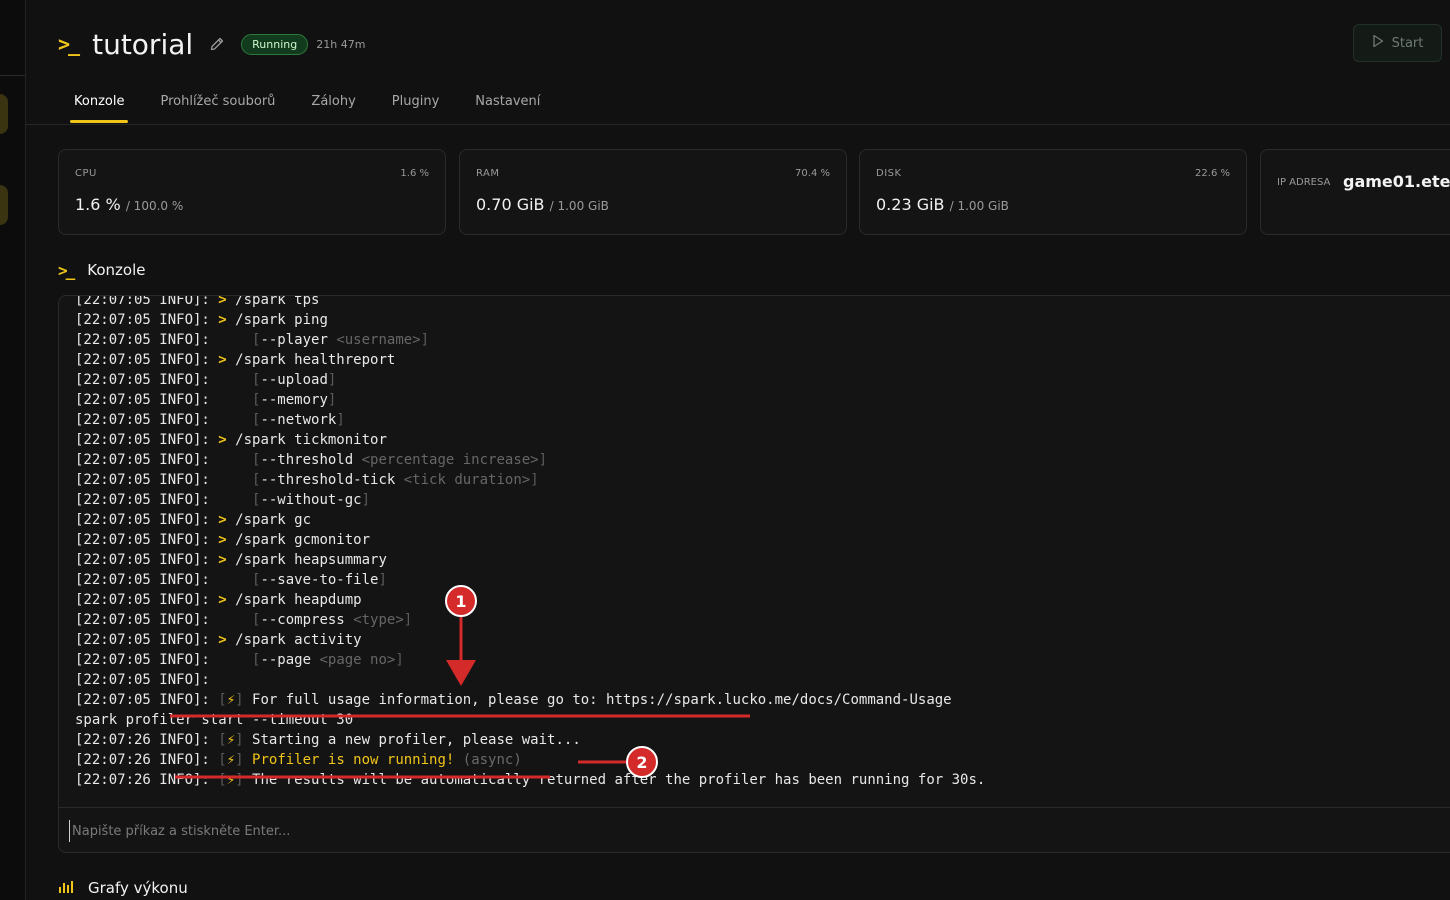 This screenshot has height=900, width=1450. Describe the element at coordinates (510, 204) in the screenshot. I see `ram-used: 0.70 GiB` at that location.